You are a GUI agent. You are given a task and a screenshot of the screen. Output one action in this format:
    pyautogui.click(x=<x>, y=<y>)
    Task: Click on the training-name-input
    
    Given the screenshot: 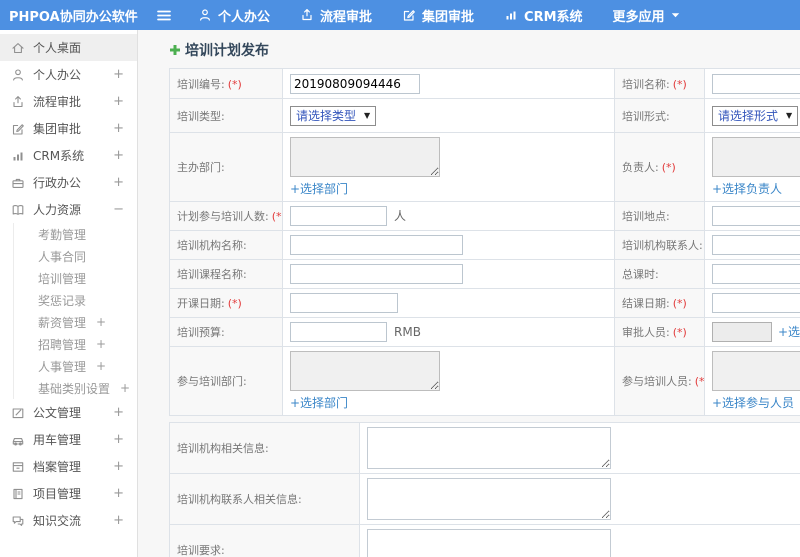 What is the action you would take?
    pyautogui.click(x=756, y=83)
    